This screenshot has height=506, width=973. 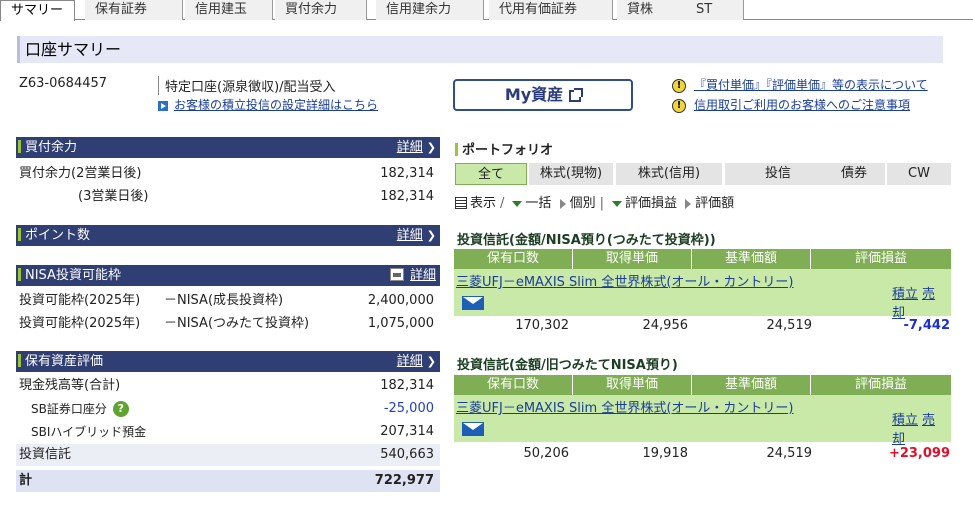 I want to click on col-header: 保有口数, so click(x=513, y=259).